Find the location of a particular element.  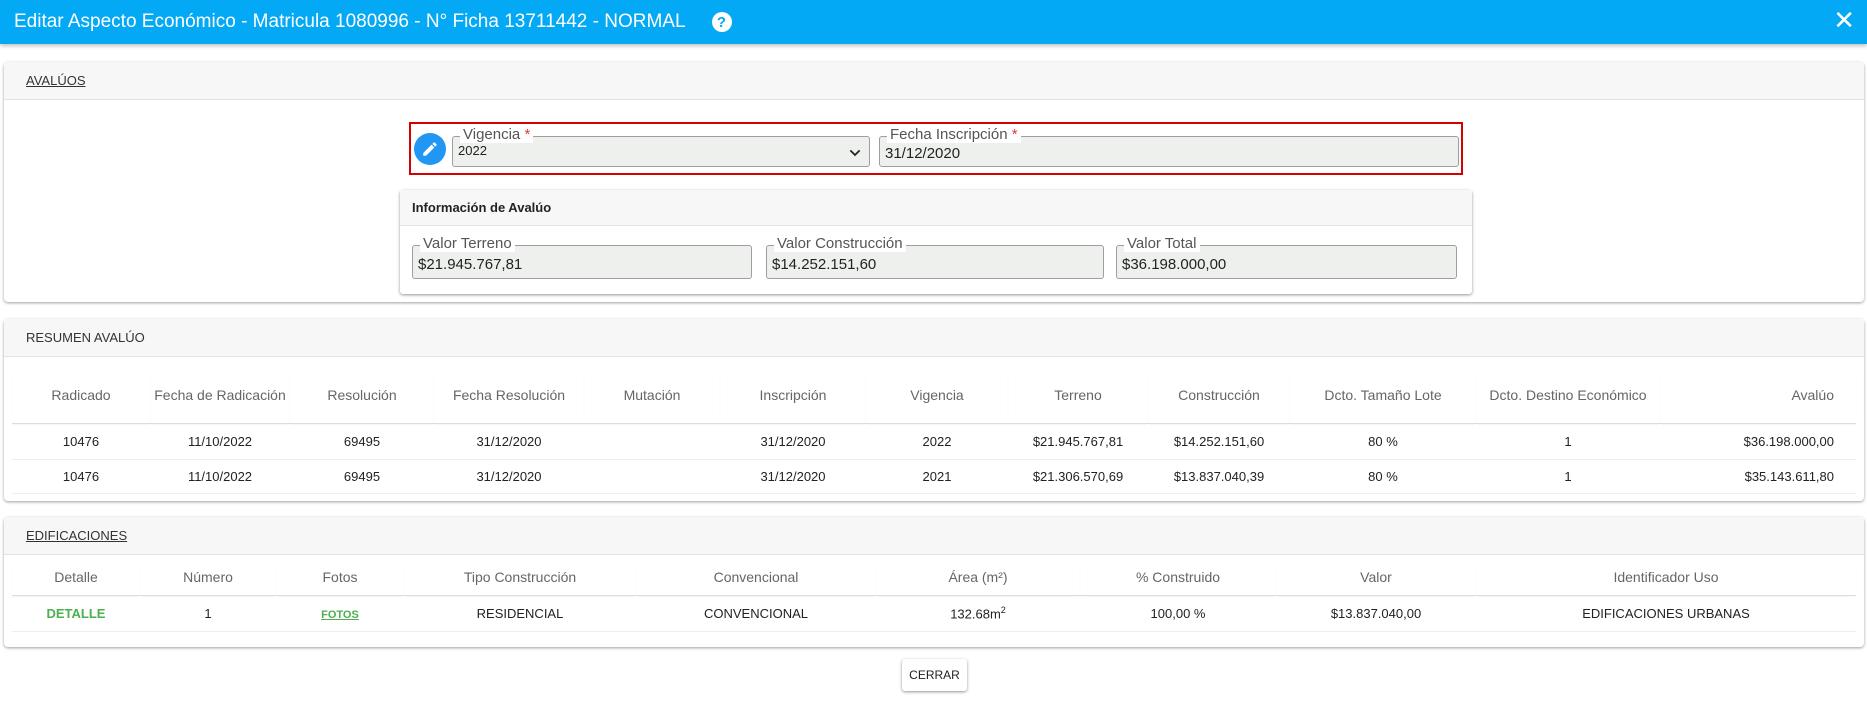

pencil-icon is located at coordinates (430, 149).